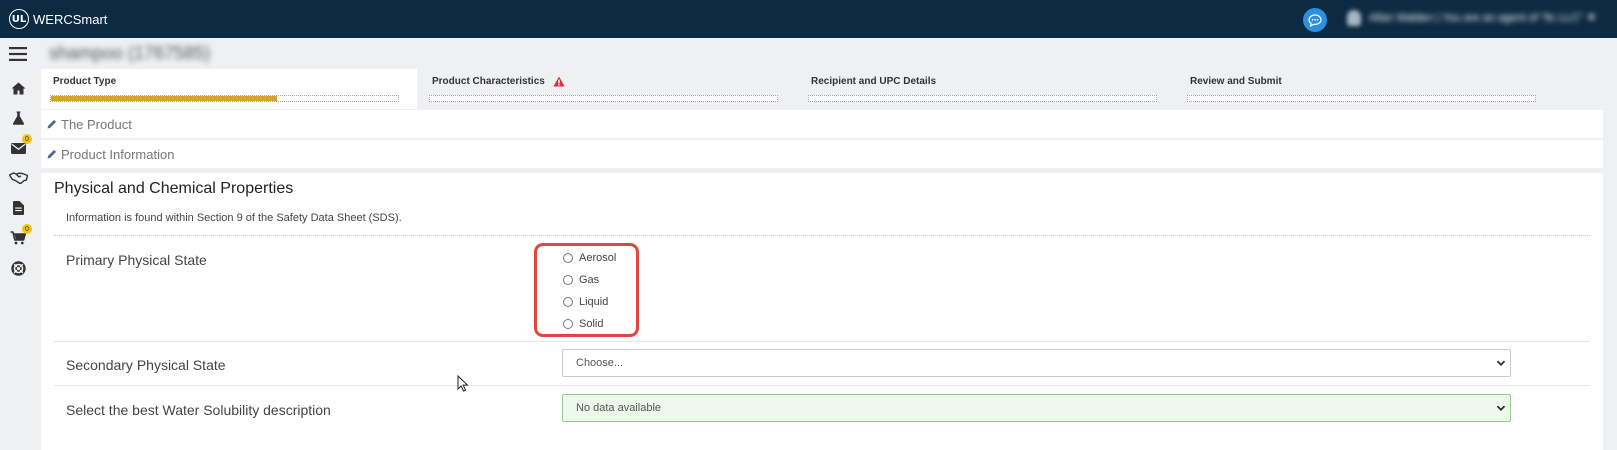 This screenshot has height=450, width=1617. Describe the element at coordinates (27, 139) in the screenshot. I see `messages-badge: 0` at that location.